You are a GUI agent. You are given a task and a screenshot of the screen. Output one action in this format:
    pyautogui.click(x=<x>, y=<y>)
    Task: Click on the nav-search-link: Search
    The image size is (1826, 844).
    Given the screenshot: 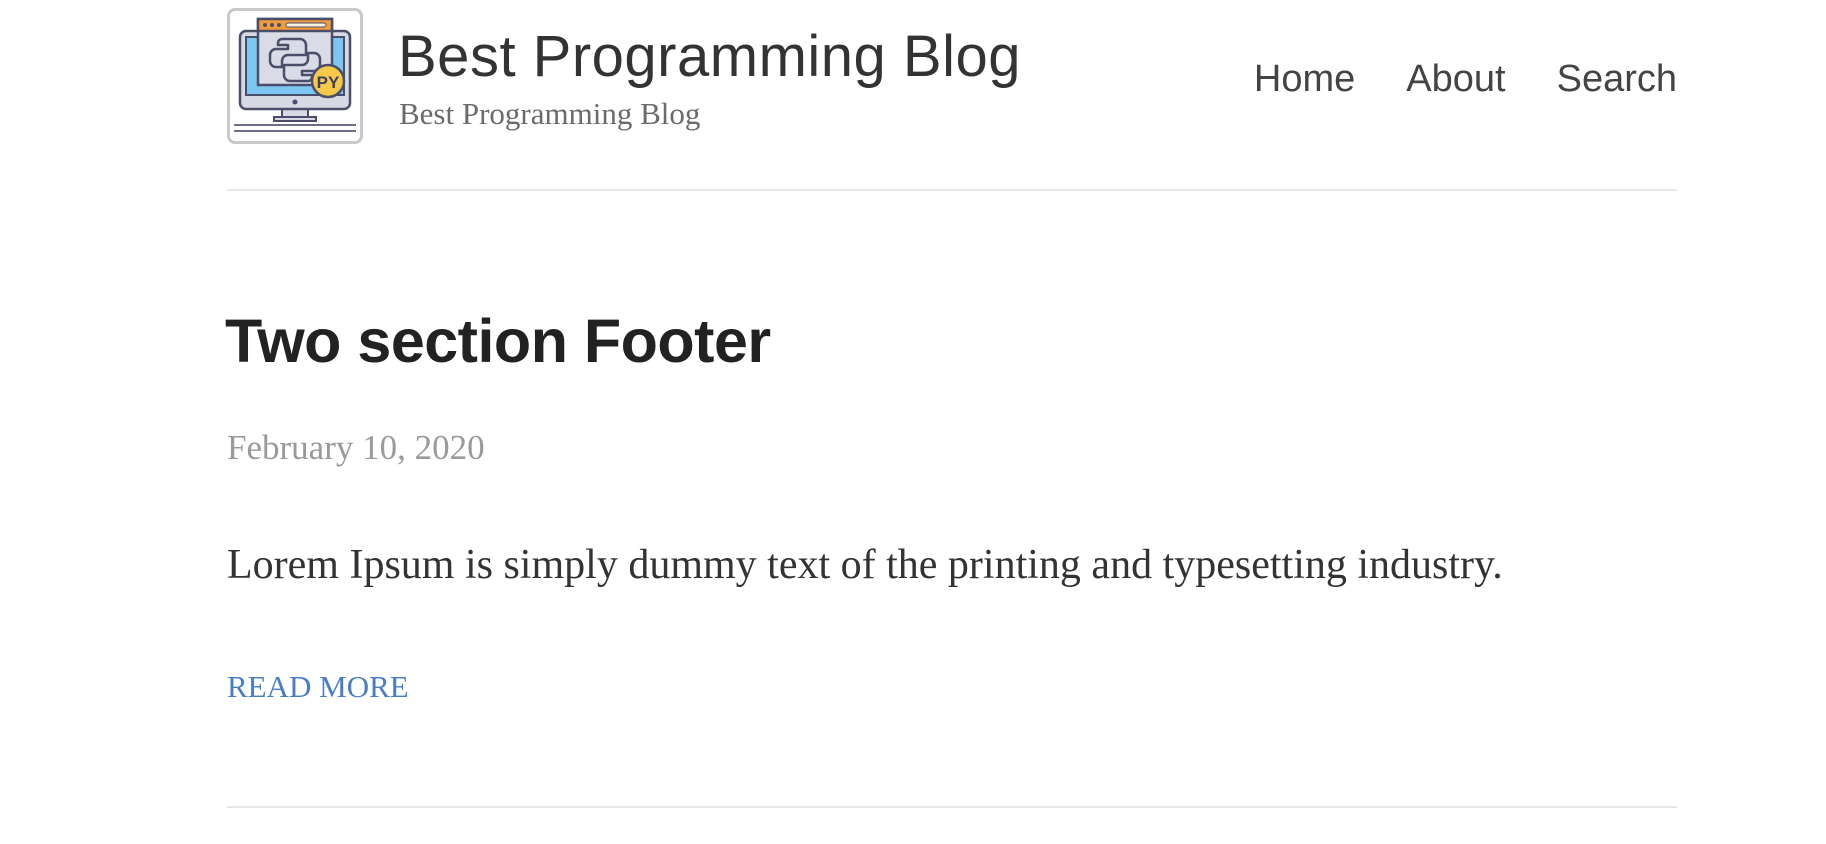 What is the action you would take?
    pyautogui.click(x=1617, y=79)
    